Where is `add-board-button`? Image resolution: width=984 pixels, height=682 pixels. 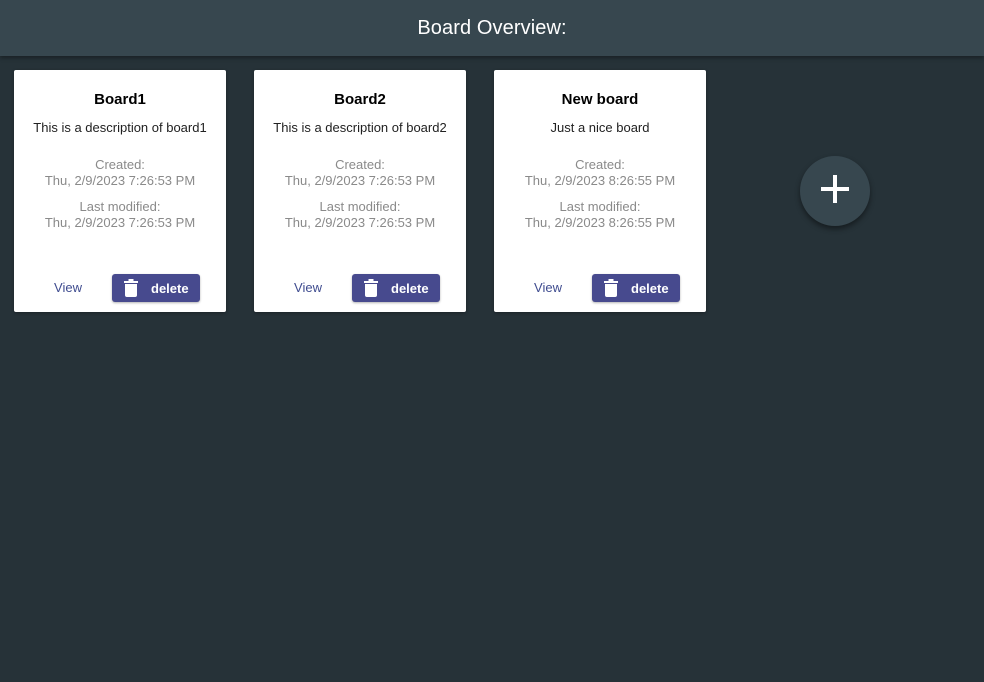 add-board-button is located at coordinates (835, 191).